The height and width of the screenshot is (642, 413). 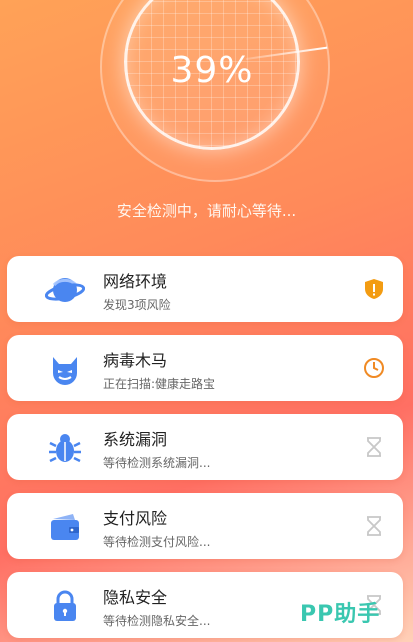 What do you see at coordinates (65, 371) in the screenshot?
I see `devil-icon` at bounding box center [65, 371].